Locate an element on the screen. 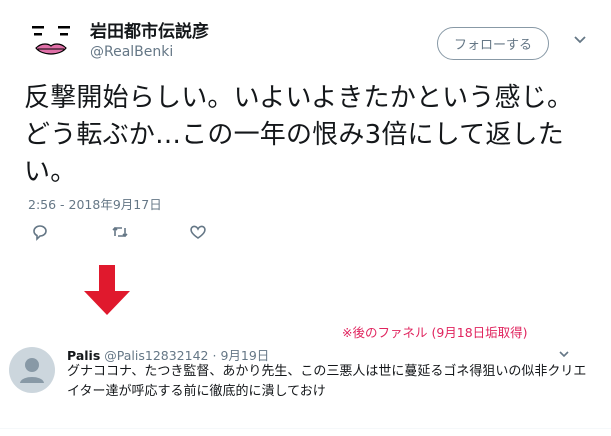 This screenshot has height=436, width=611. user-handle: @RealBenki is located at coordinates (131, 52).